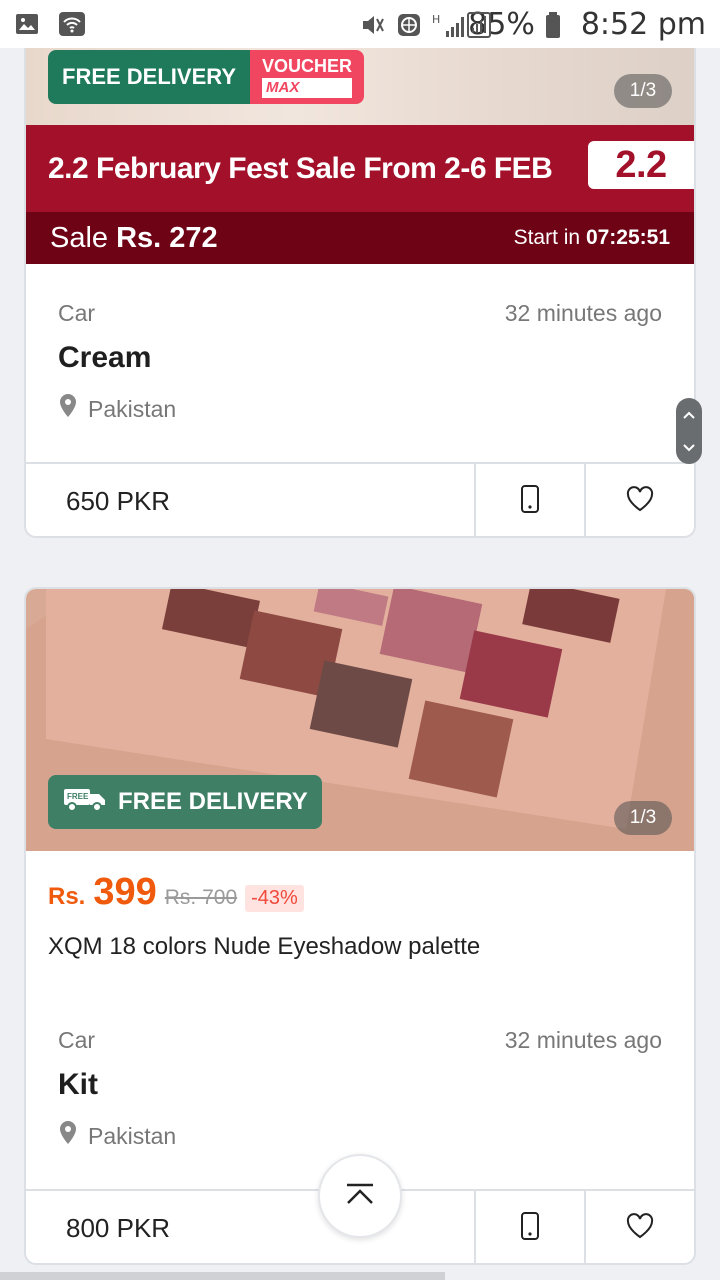 The height and width of the screenshot is (1280, 720). Describe the element at coordinates (373, 24) in the screenshot. I see `vibrate-mute-icon` at that location.